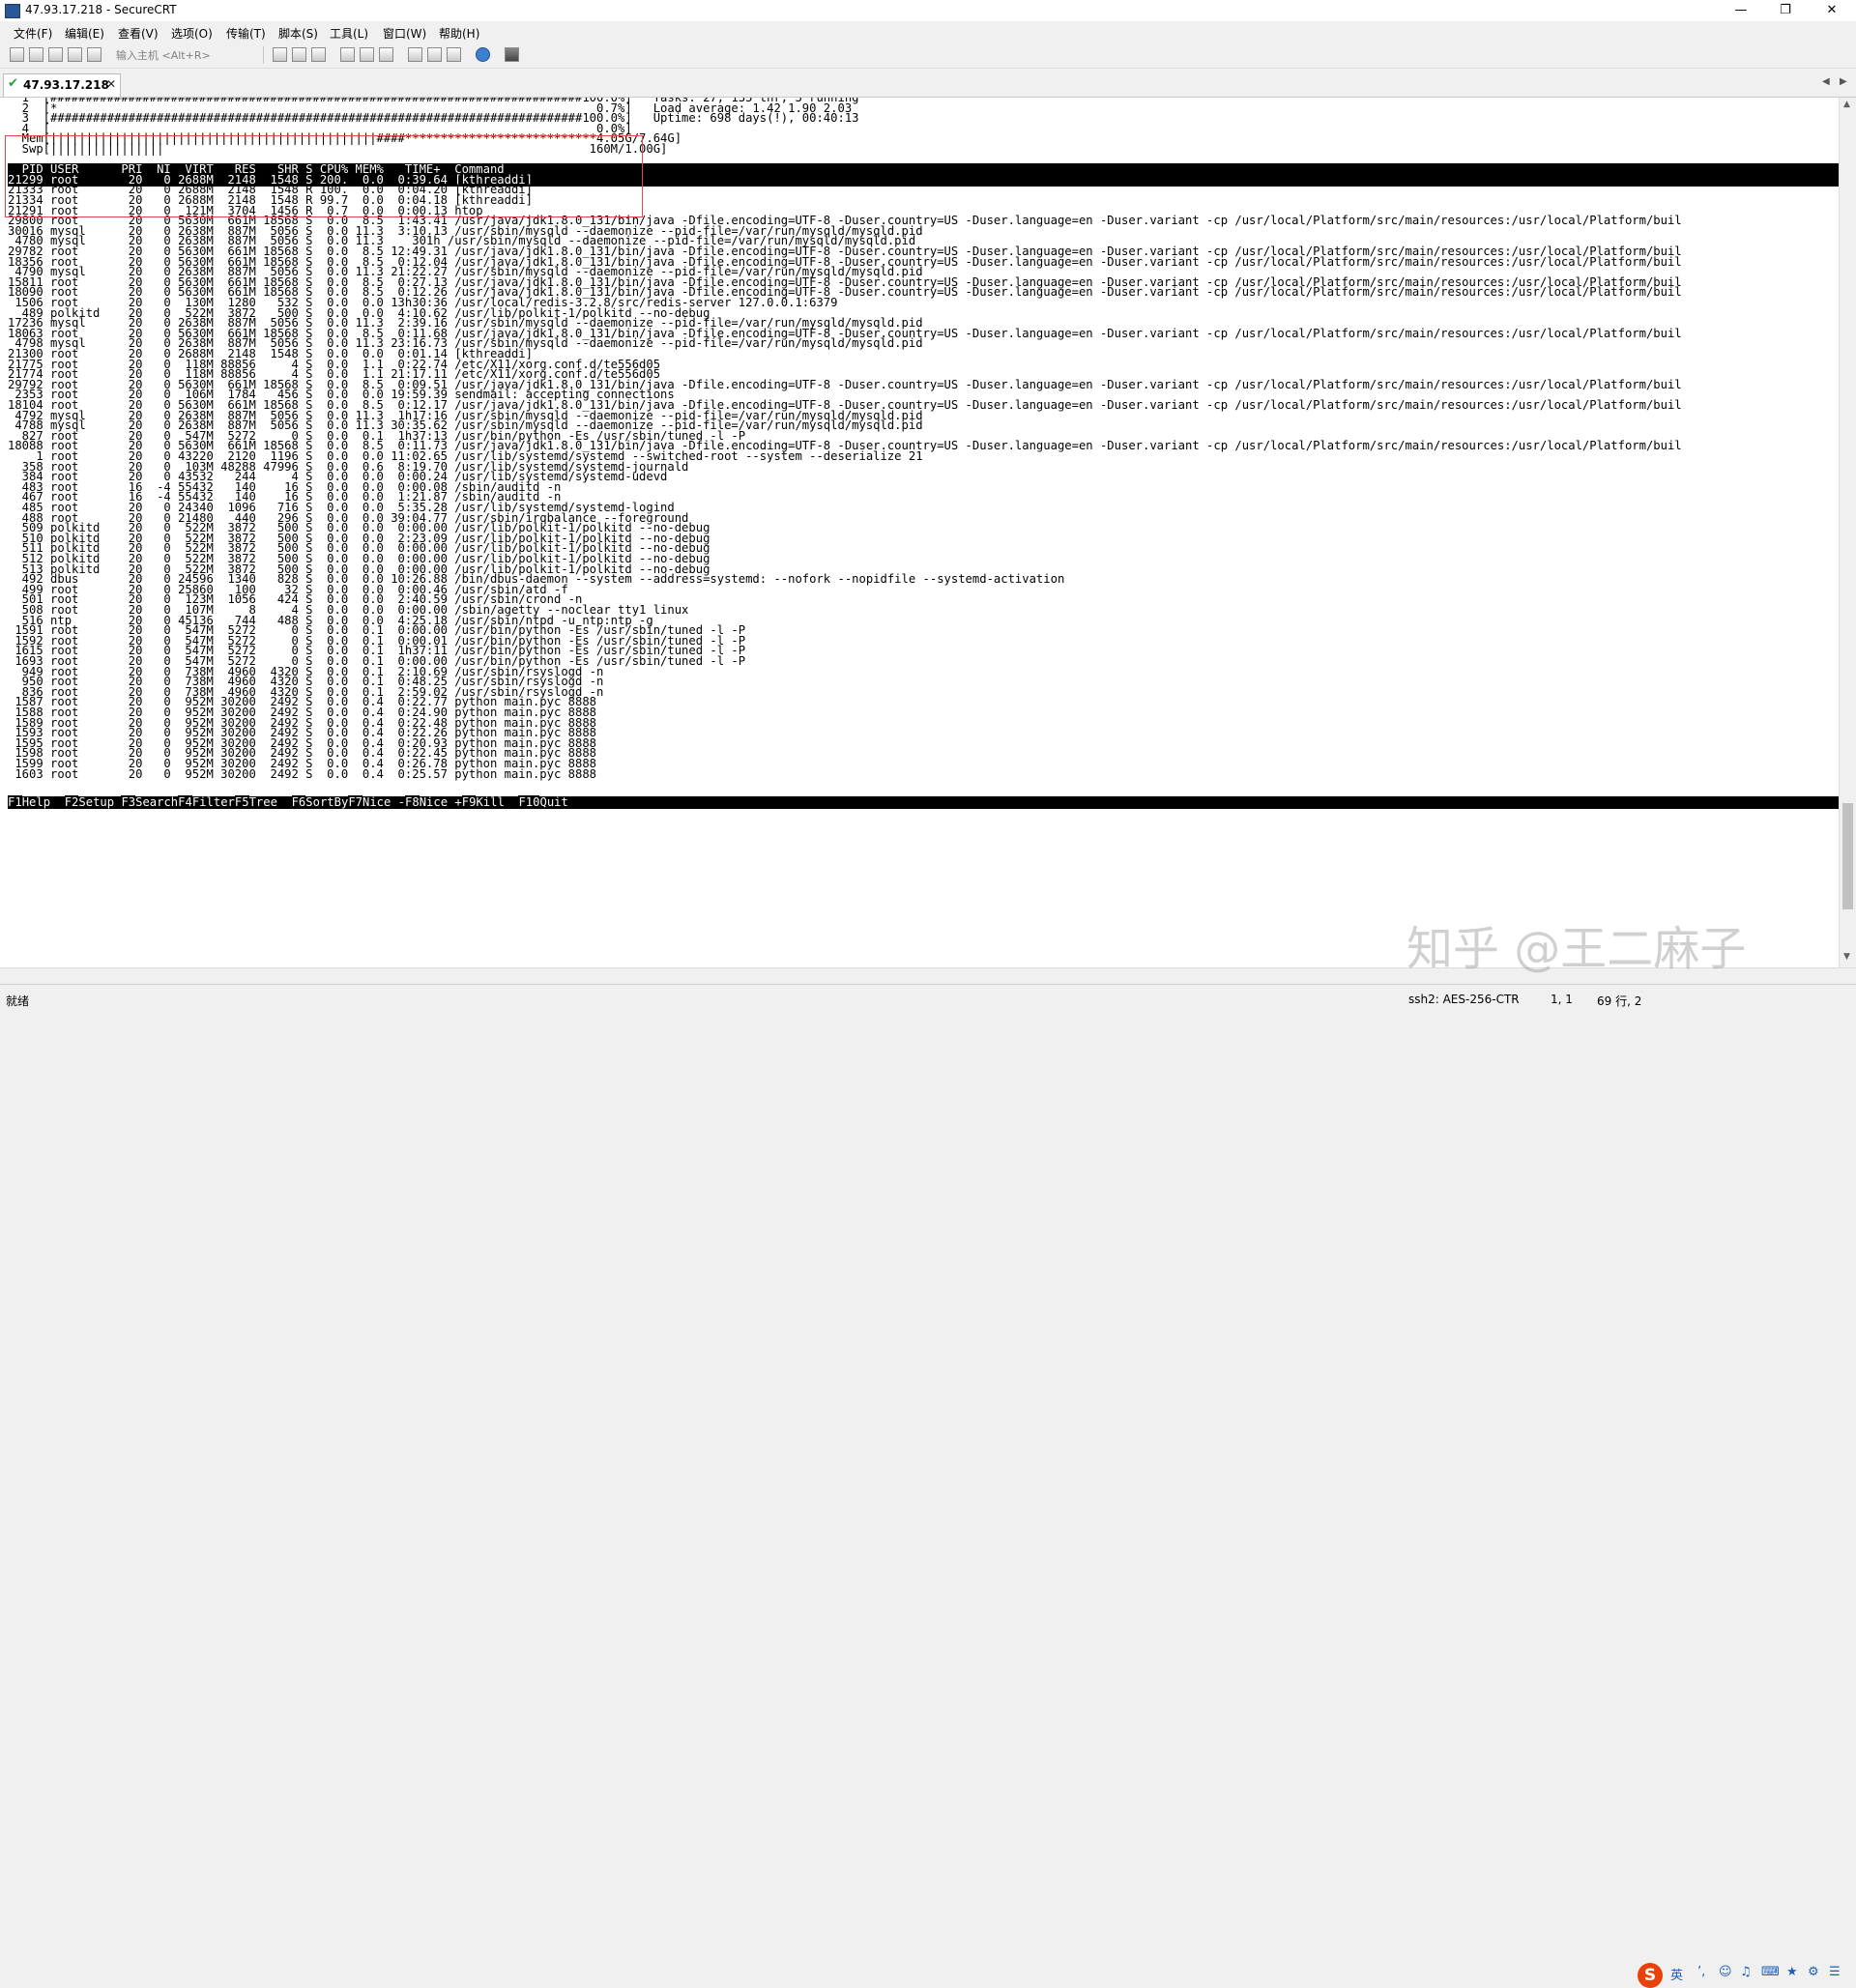  What do you see at coordinates (454, 55) in the screenshot?
I see `key-icon` at bounding box center [454, 55].